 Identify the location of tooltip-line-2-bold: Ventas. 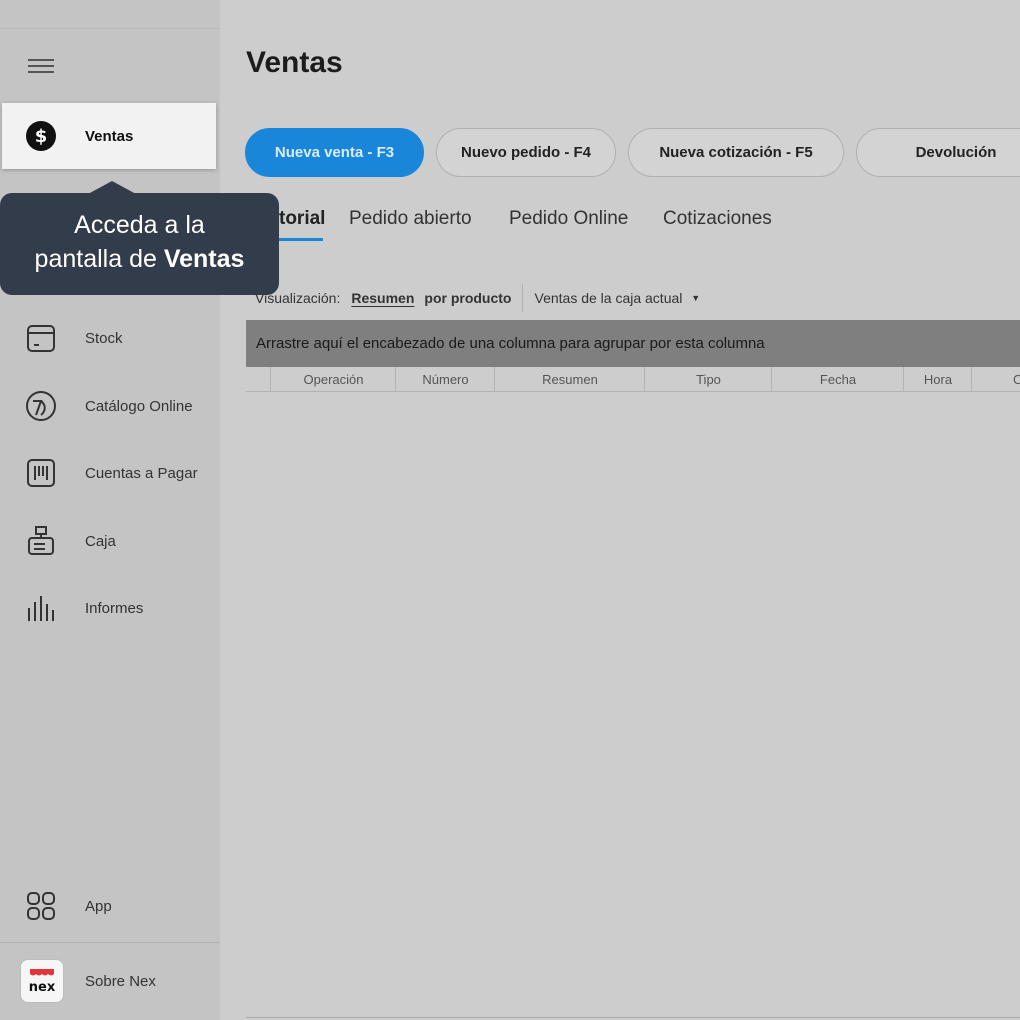
(204, 259).